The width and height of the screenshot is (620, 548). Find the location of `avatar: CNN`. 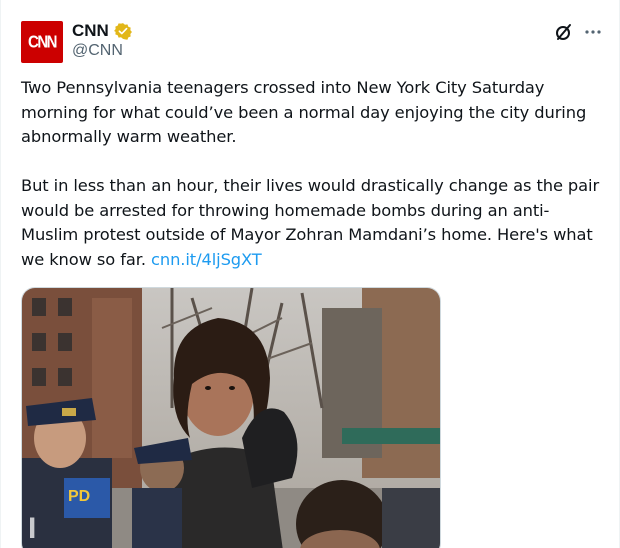

avatar: CNN is located at coordinates (42, 42).